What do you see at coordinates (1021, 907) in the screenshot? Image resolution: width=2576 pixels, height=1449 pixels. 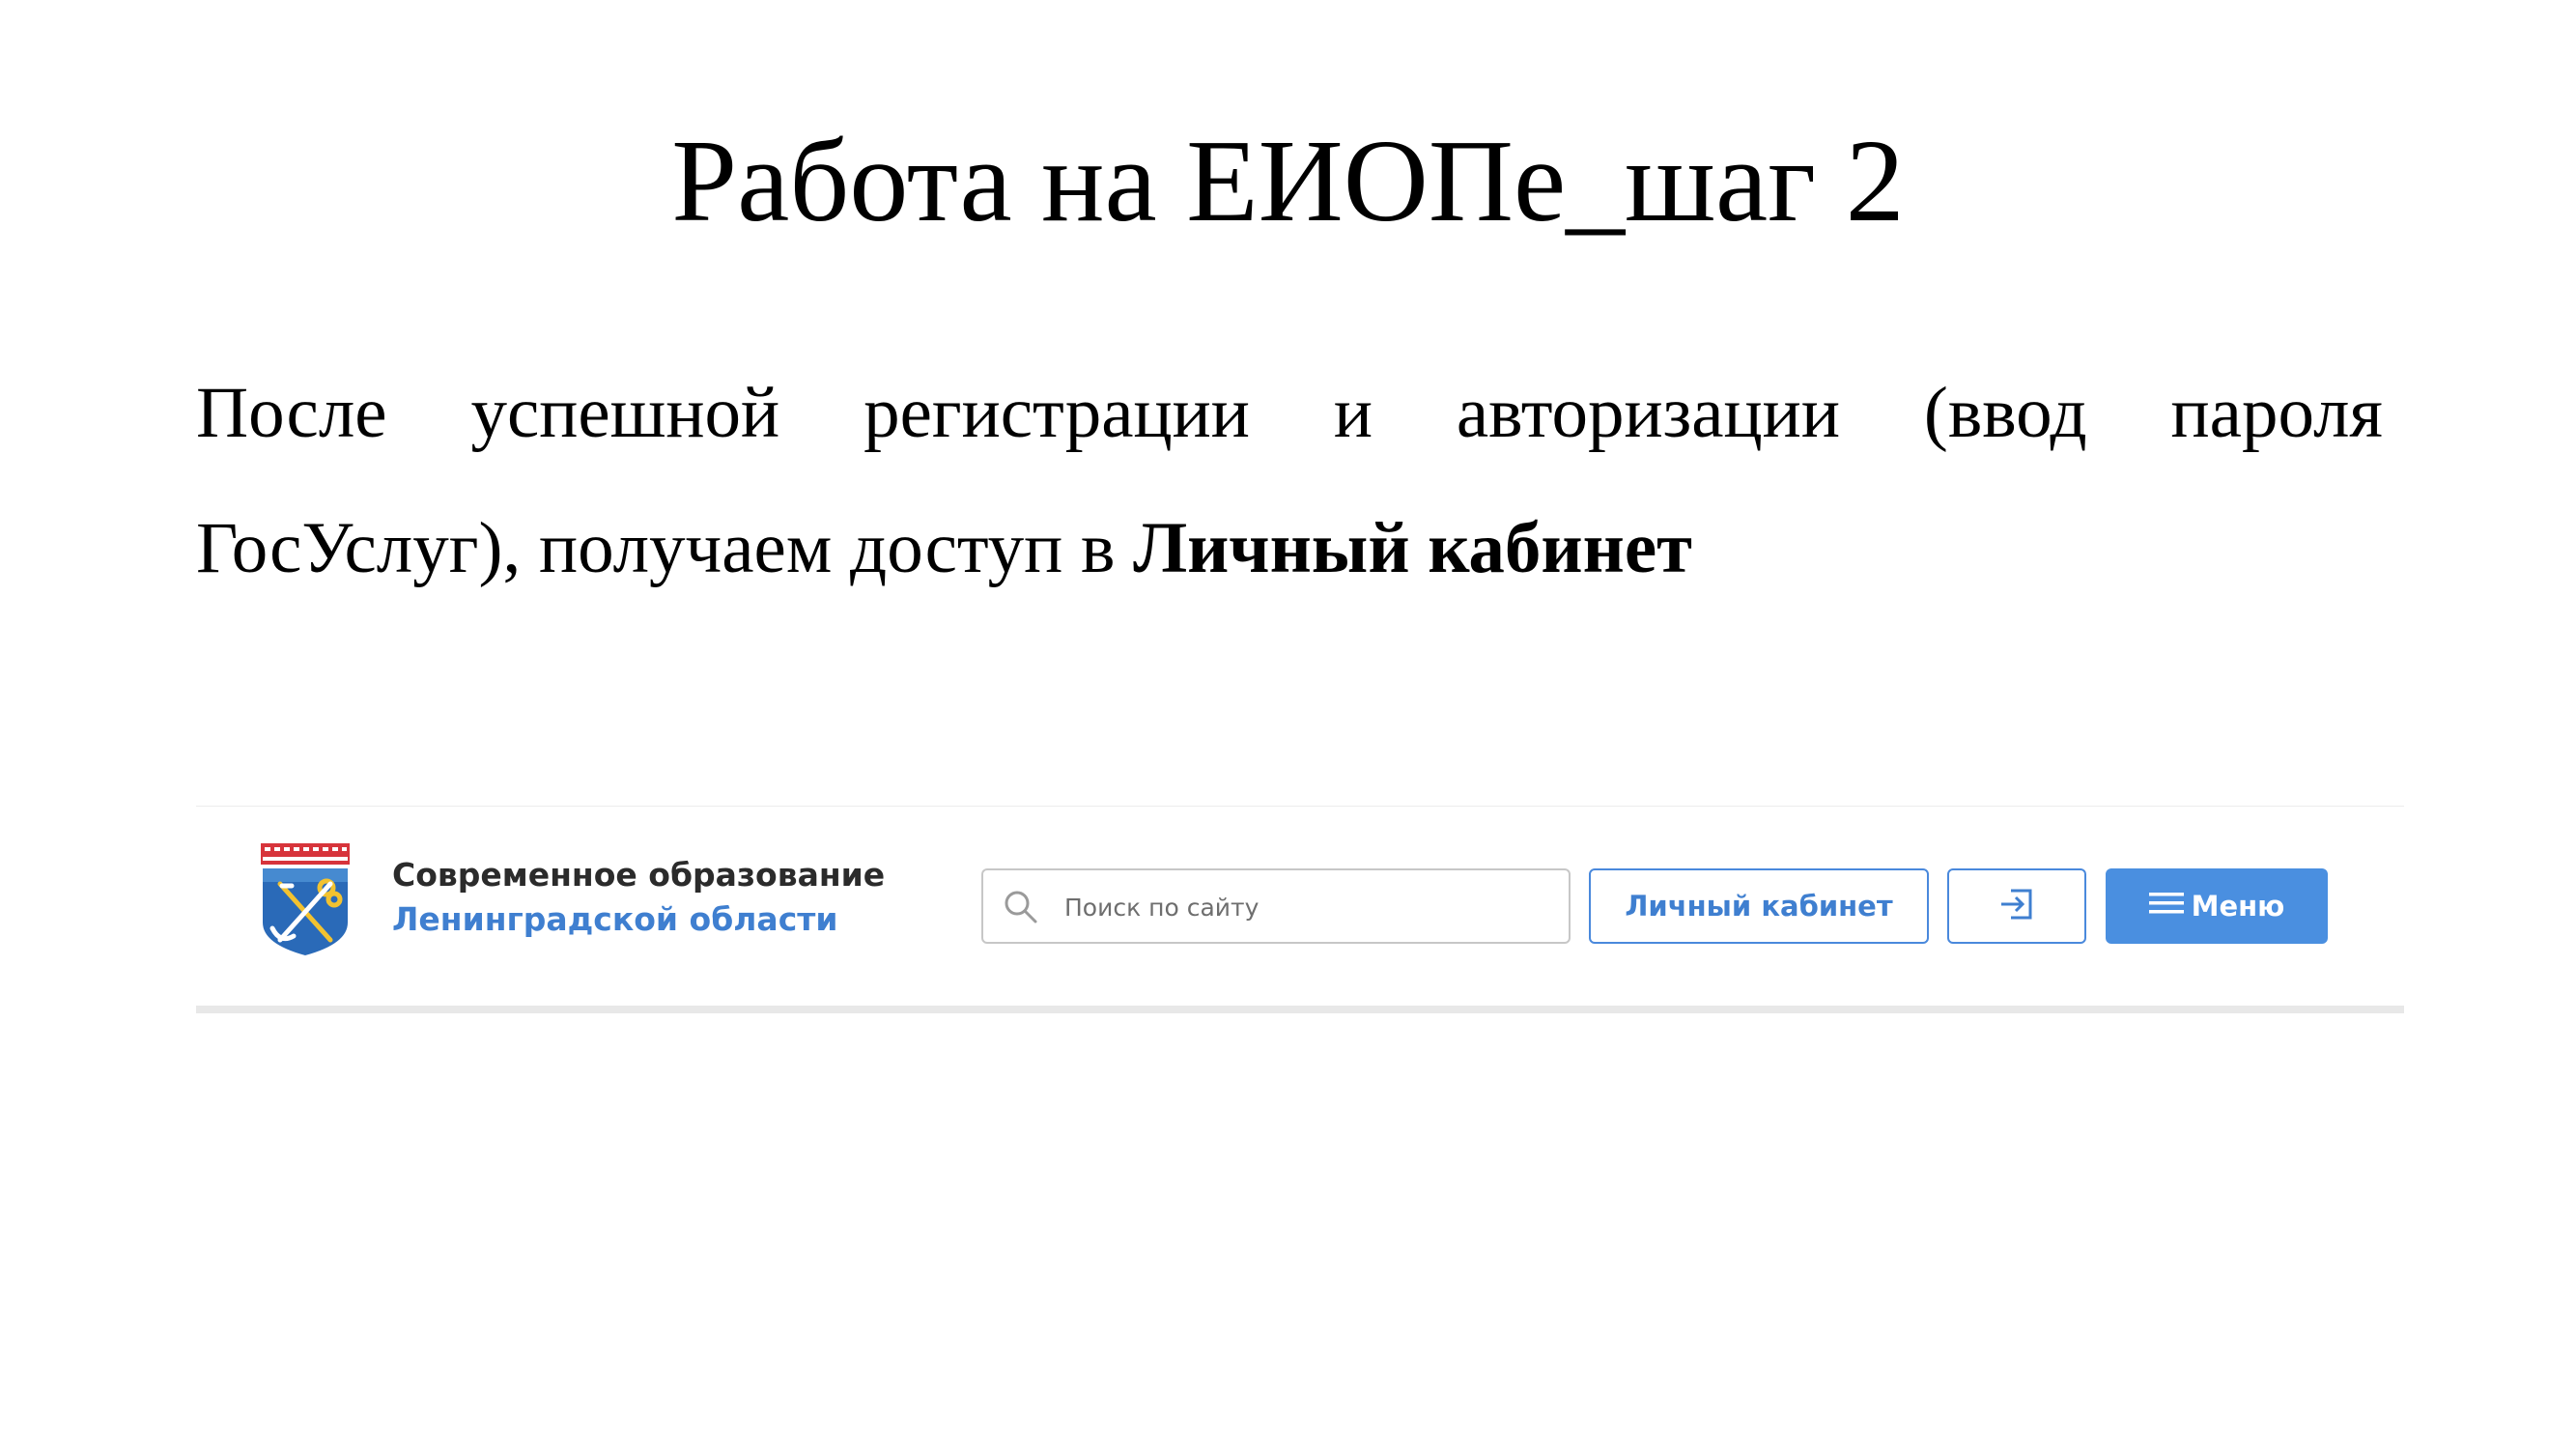 I see `search-icon` at bounding box center [1021, 907].